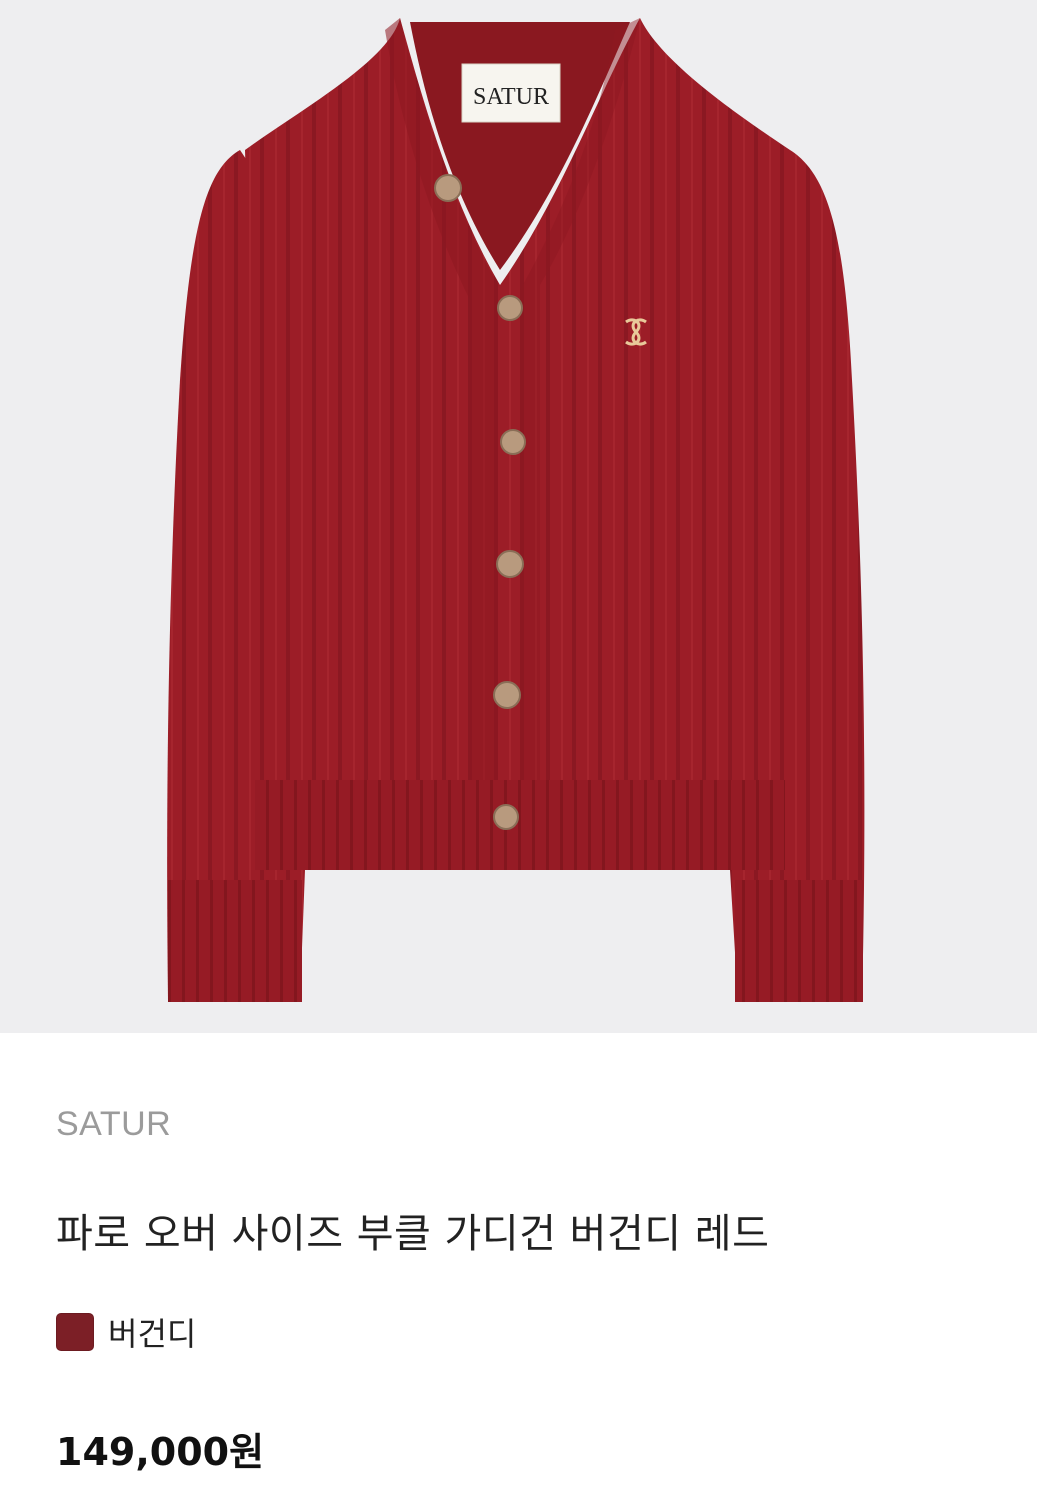 The height and width of the screenshot is (1500, 1037). What do you see at coordinates (235, 941) in the screenshot?
I see `left-cuff` at bounding box center [235, 941].